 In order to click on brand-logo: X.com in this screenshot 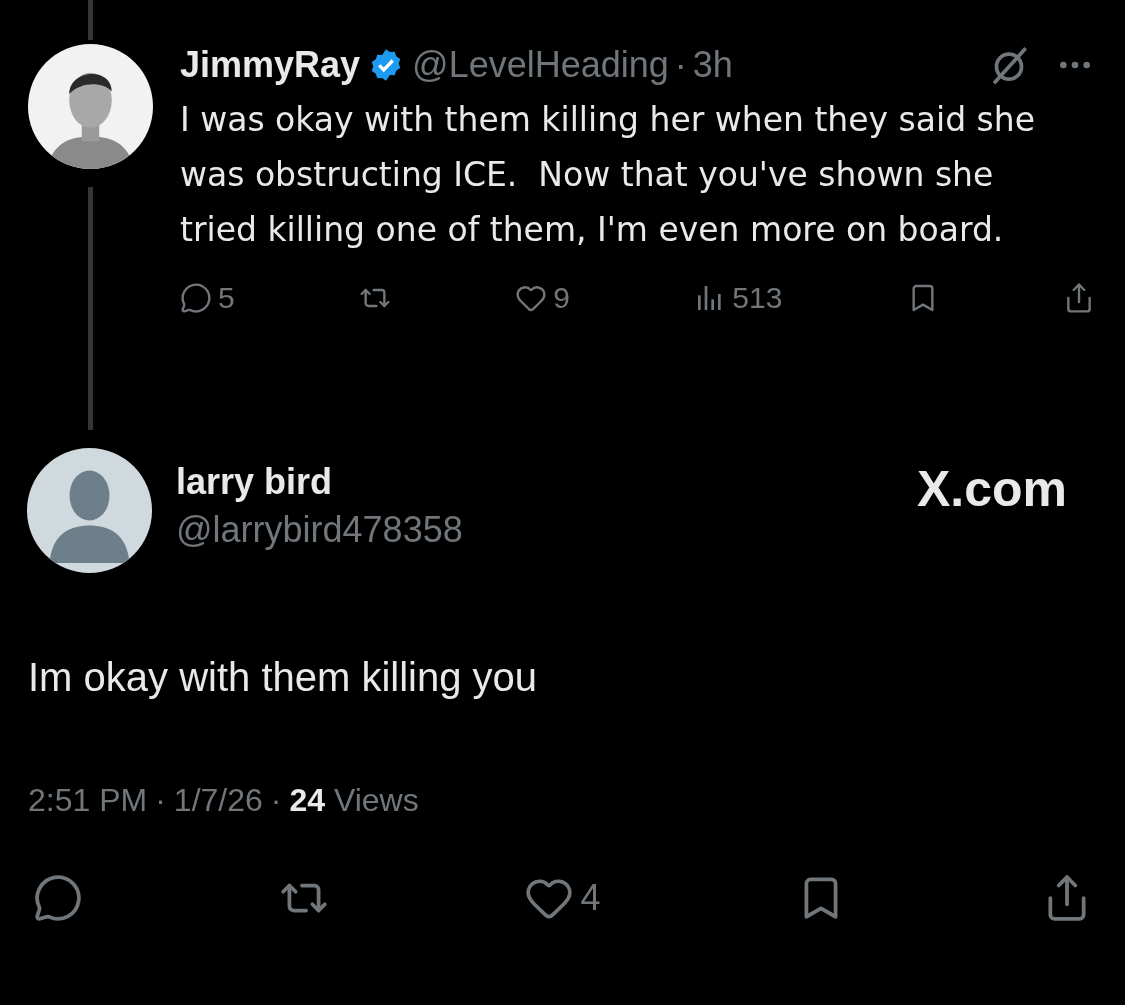, I will do `click(991, 489)`.